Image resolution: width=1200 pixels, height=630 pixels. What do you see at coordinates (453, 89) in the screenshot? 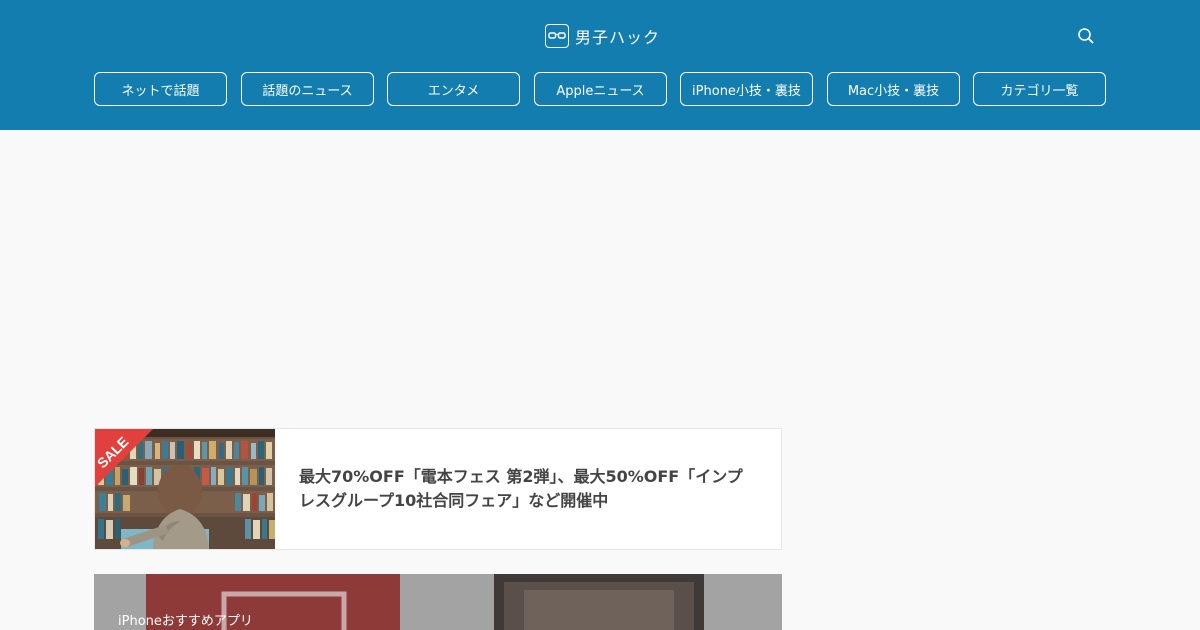
I see `nav-item-entertainment: エンタメ` at bounding box center [453, 89].